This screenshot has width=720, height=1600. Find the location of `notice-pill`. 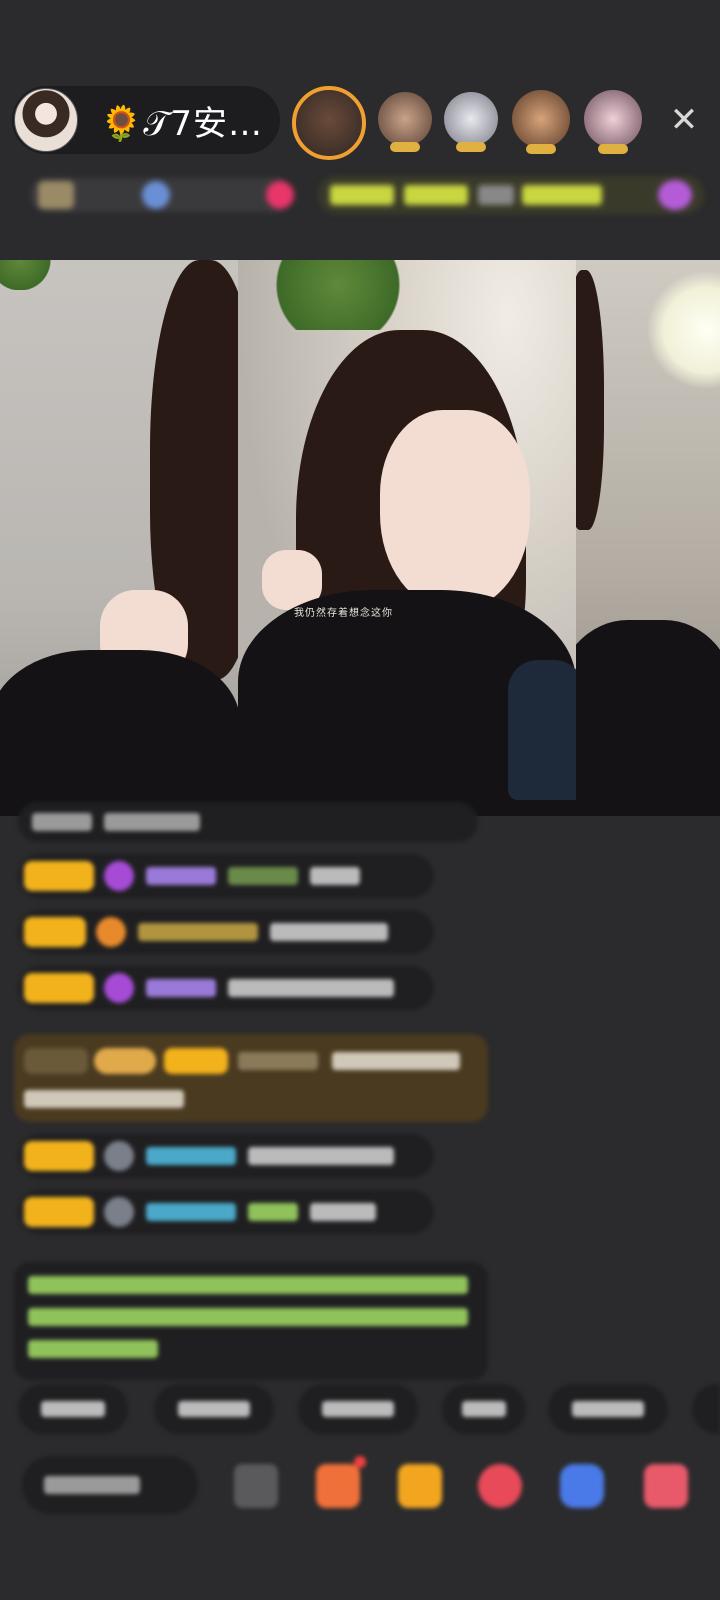

notice-pill is located at coordinates (511, 195).